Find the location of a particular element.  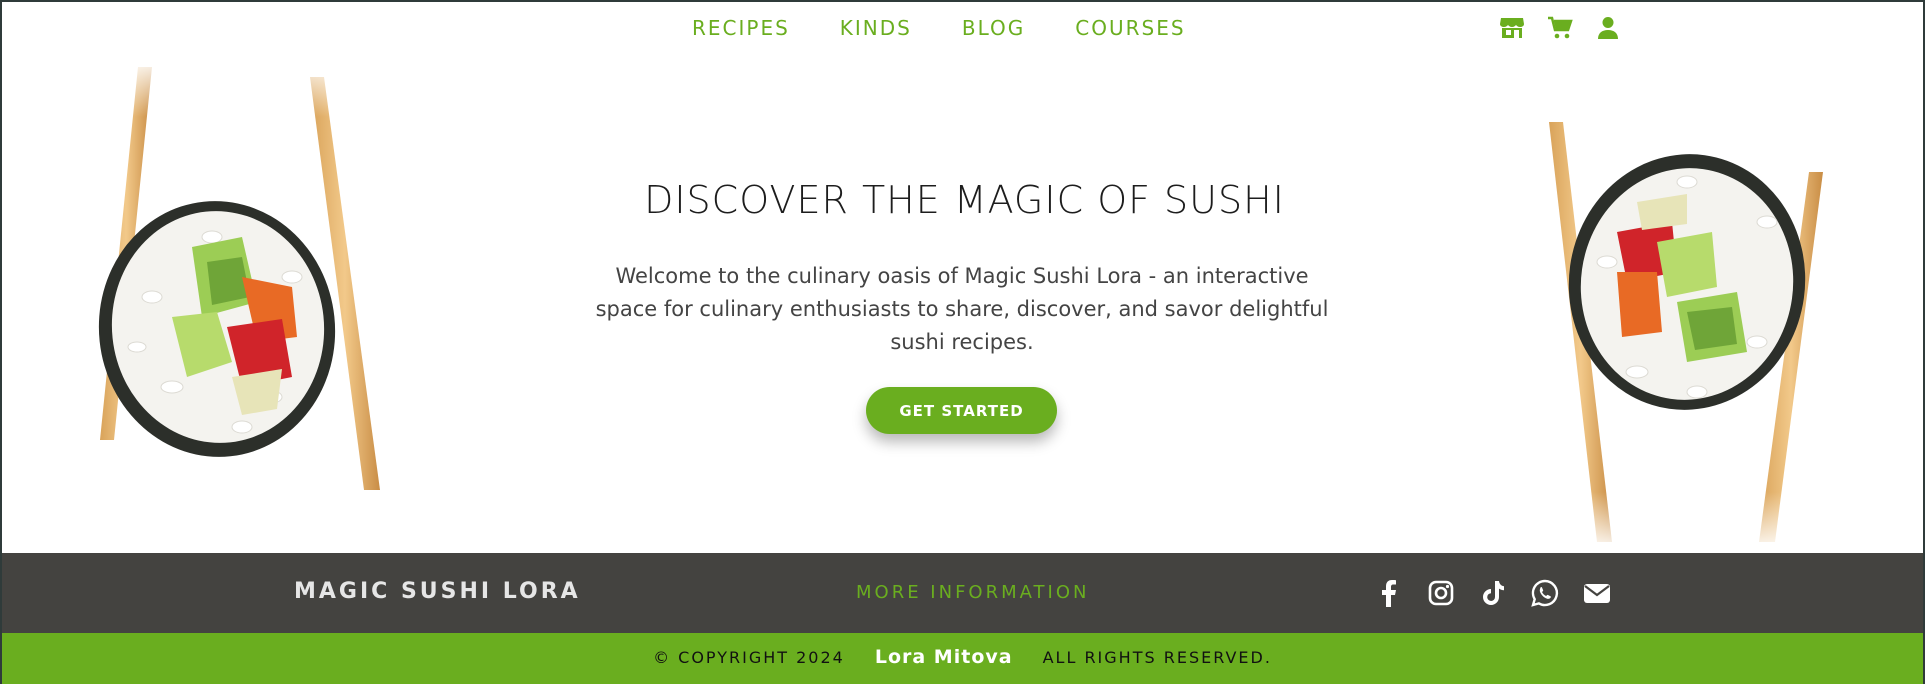

cart-icon is located at coordinates (1560, 28).